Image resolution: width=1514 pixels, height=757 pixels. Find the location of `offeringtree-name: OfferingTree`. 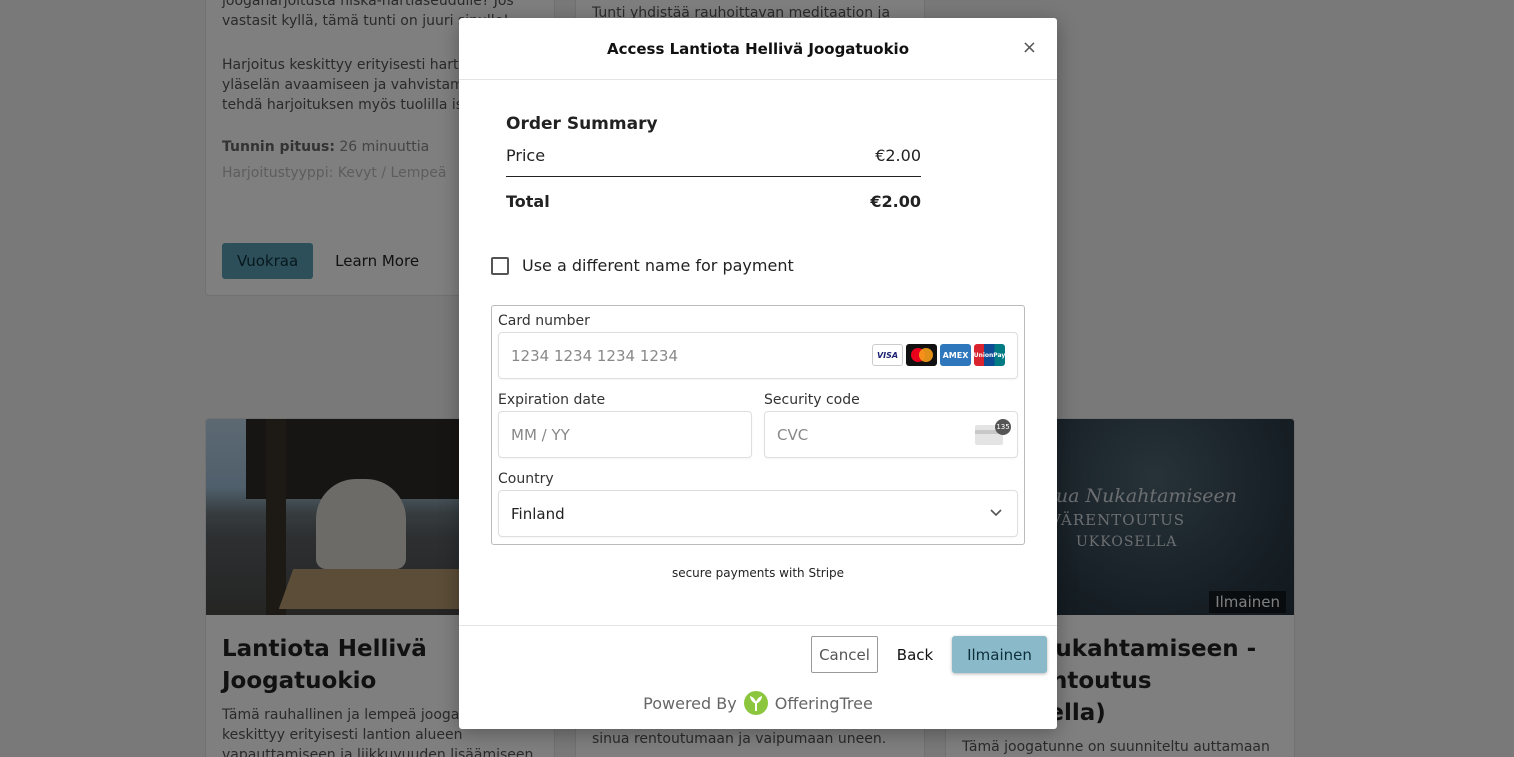

offeringtree-name: OfferingTree is located at coordinates (823, 703).